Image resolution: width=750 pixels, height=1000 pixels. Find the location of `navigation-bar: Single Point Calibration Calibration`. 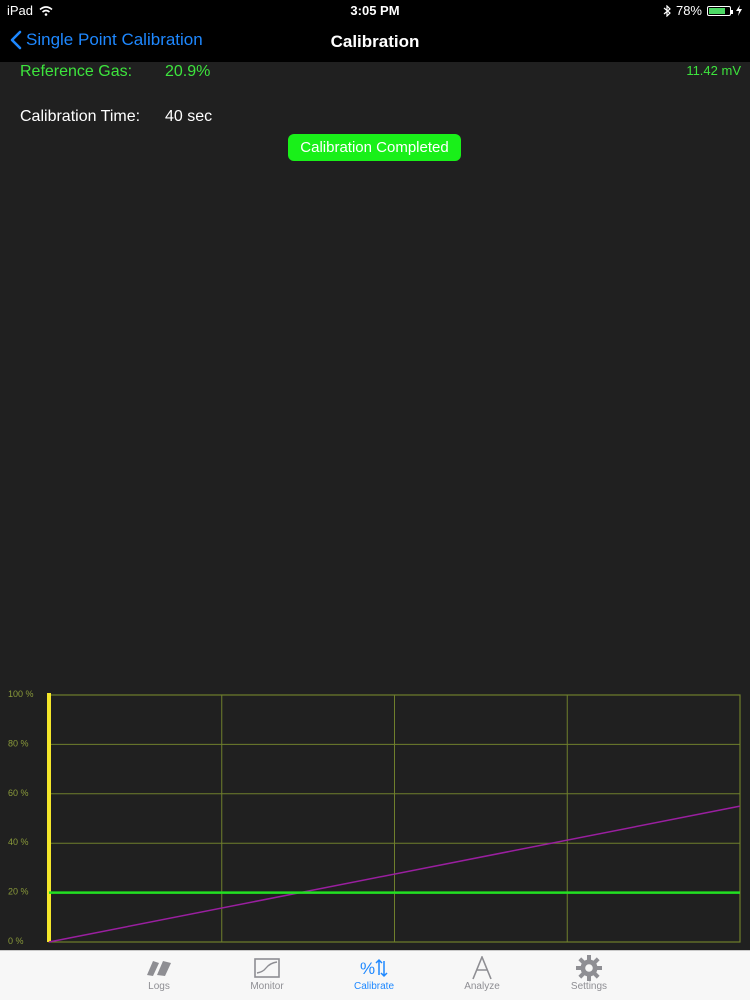

navigation-bar: Single Point Calibration Calibration is located at coordinates (375, 42).